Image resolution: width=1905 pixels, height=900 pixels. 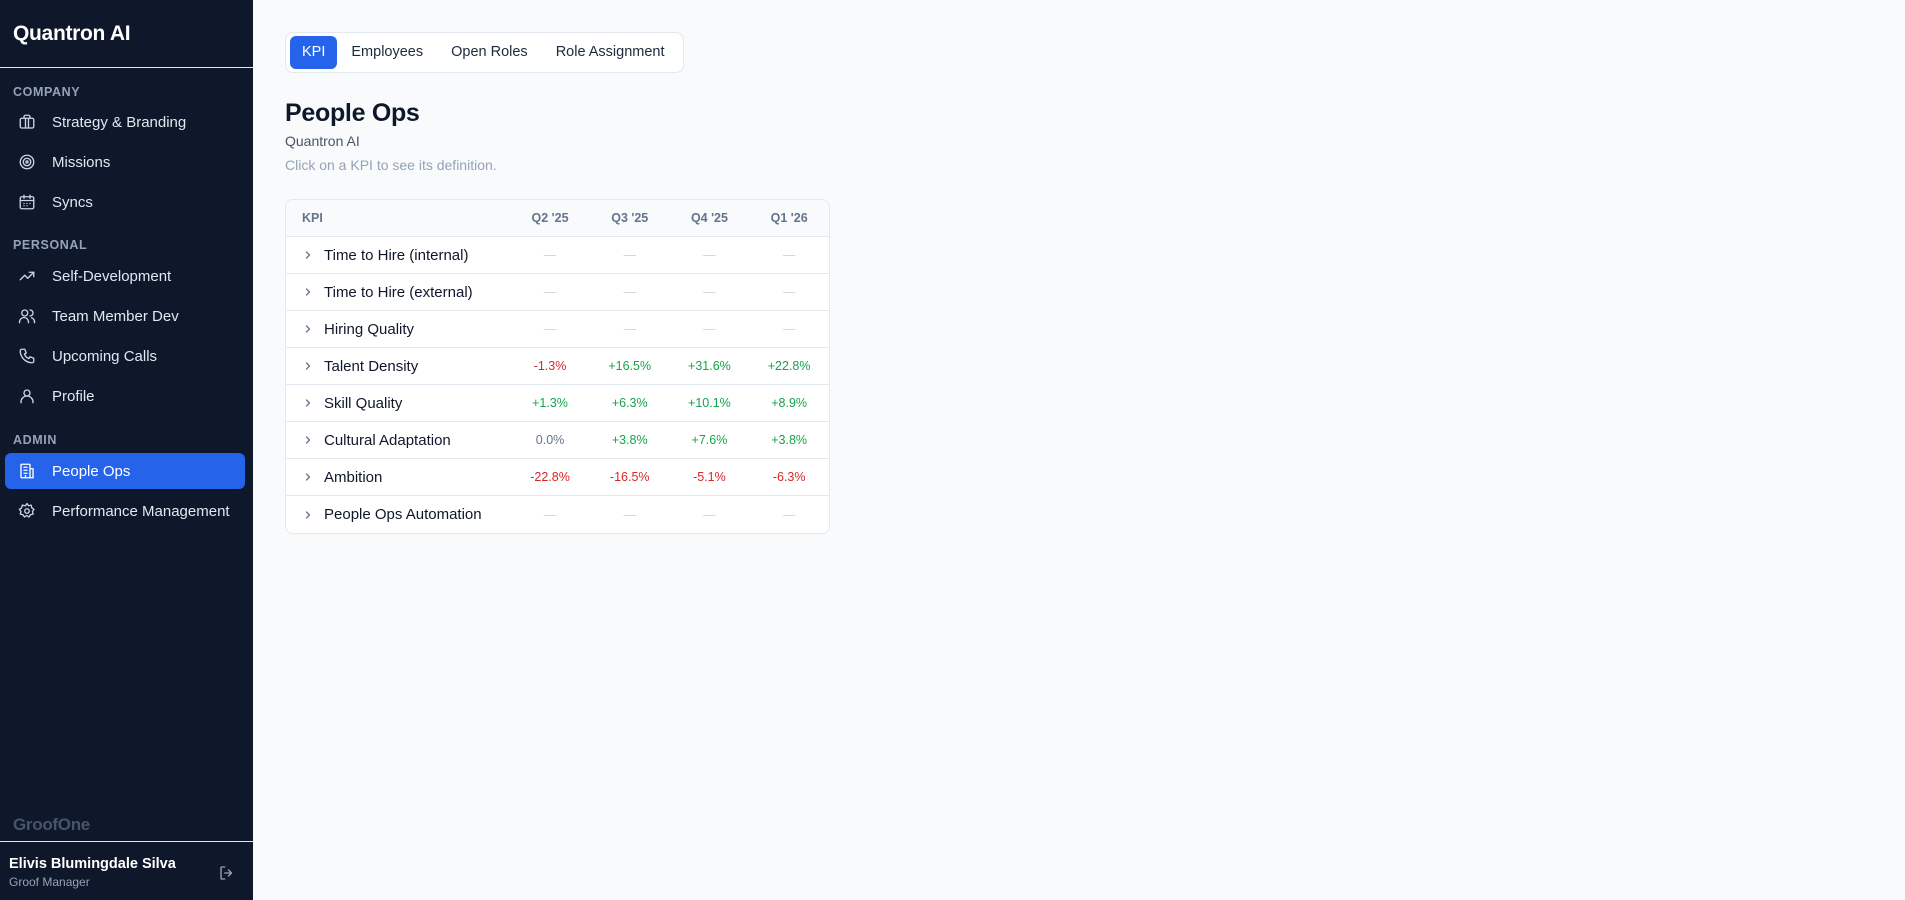 I want to click on kpi-name: Skill Quality, so click(x=363, y=403).